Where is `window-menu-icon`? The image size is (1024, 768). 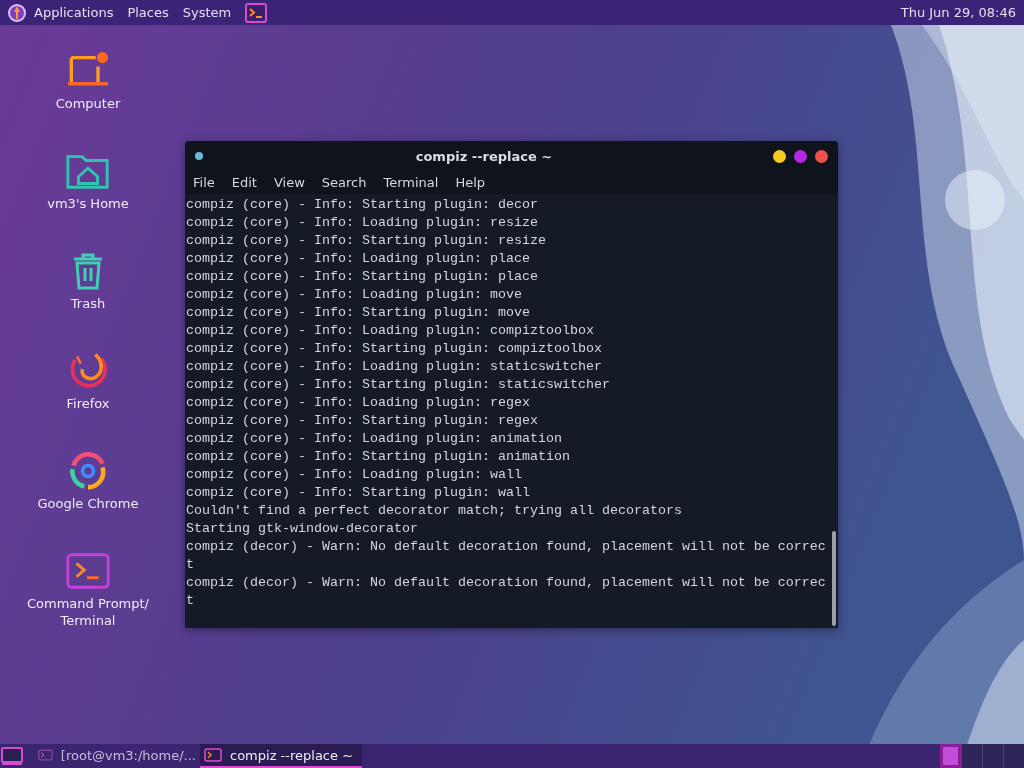
window-menu-icon is located at coordinates (199, 156).